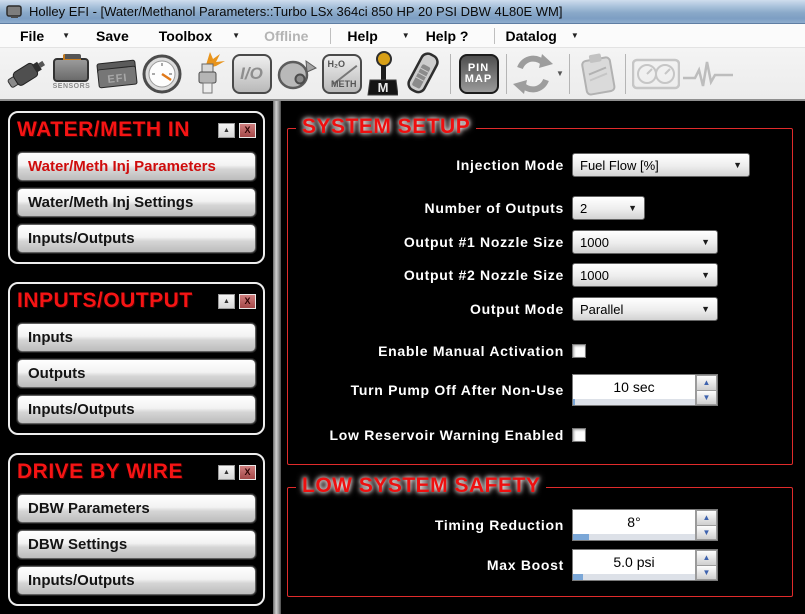  I want to click on injection-mode-label: Injection Mode, so click(510, 165).